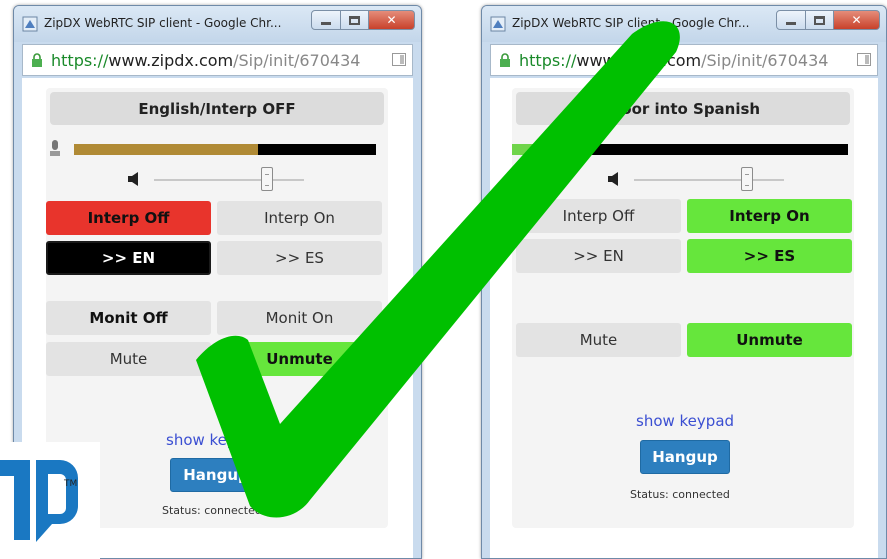 This screenshot has width=887, height=559. Describe the element at coordinates (70, 484) in the screenshot. I see `logo-trademark: TM` at that location.